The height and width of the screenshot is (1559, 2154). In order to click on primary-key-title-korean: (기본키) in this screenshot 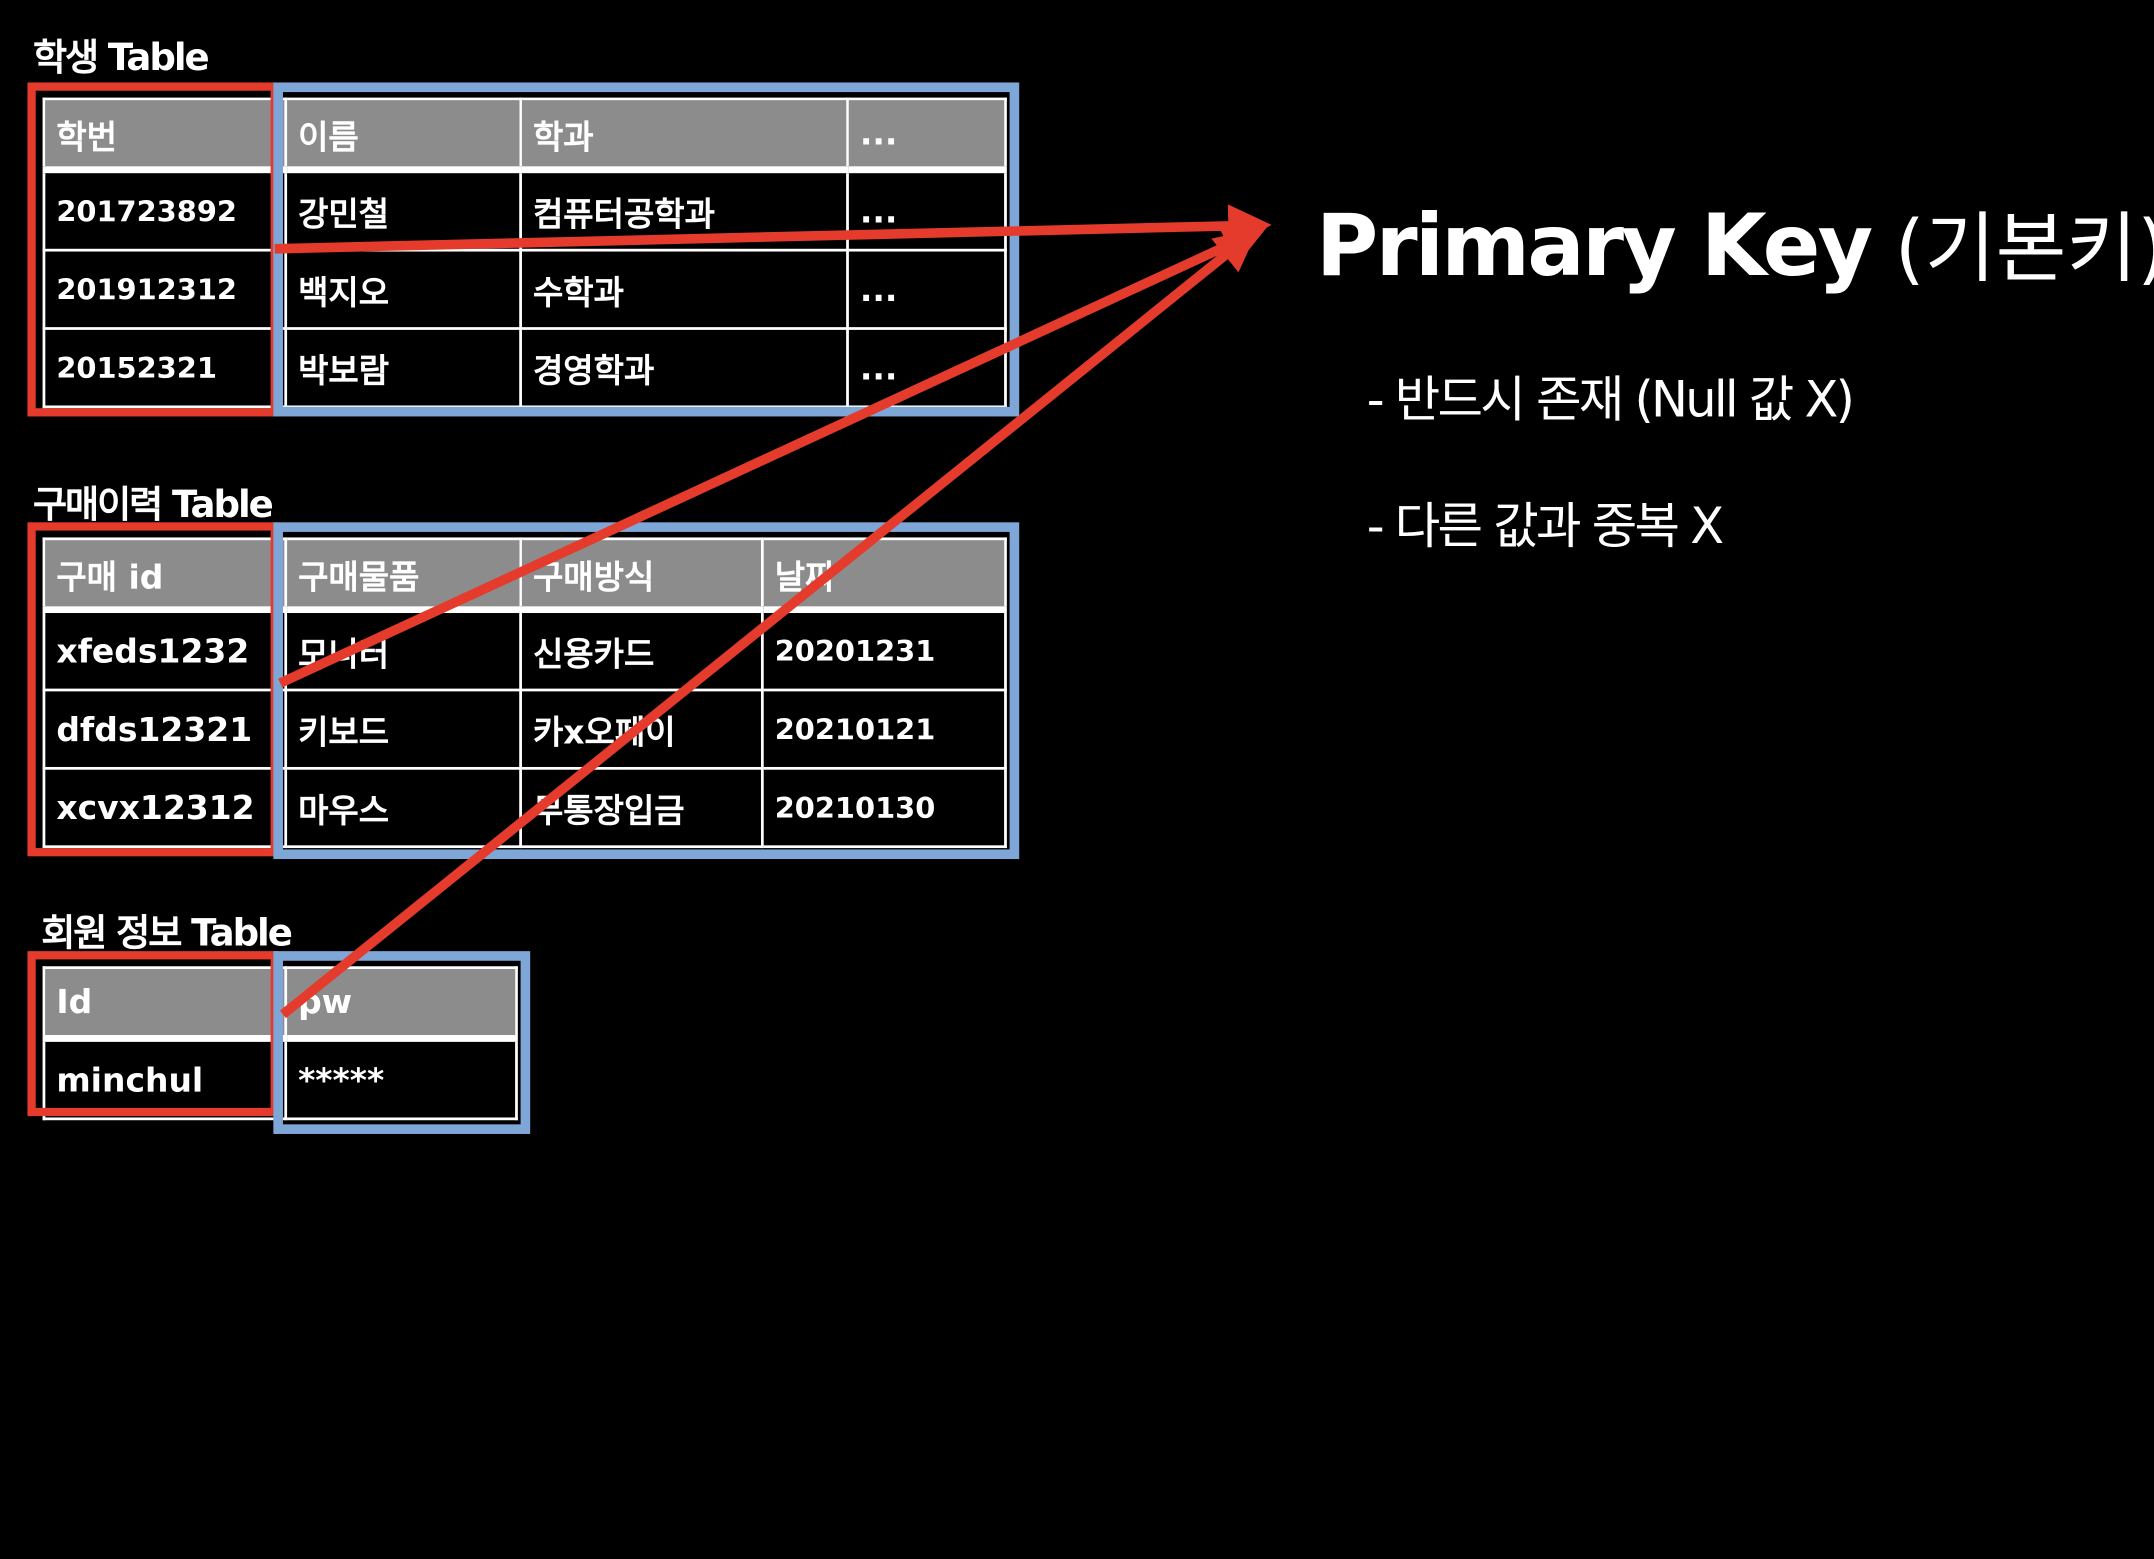, I will do `click(2024, 249)`.